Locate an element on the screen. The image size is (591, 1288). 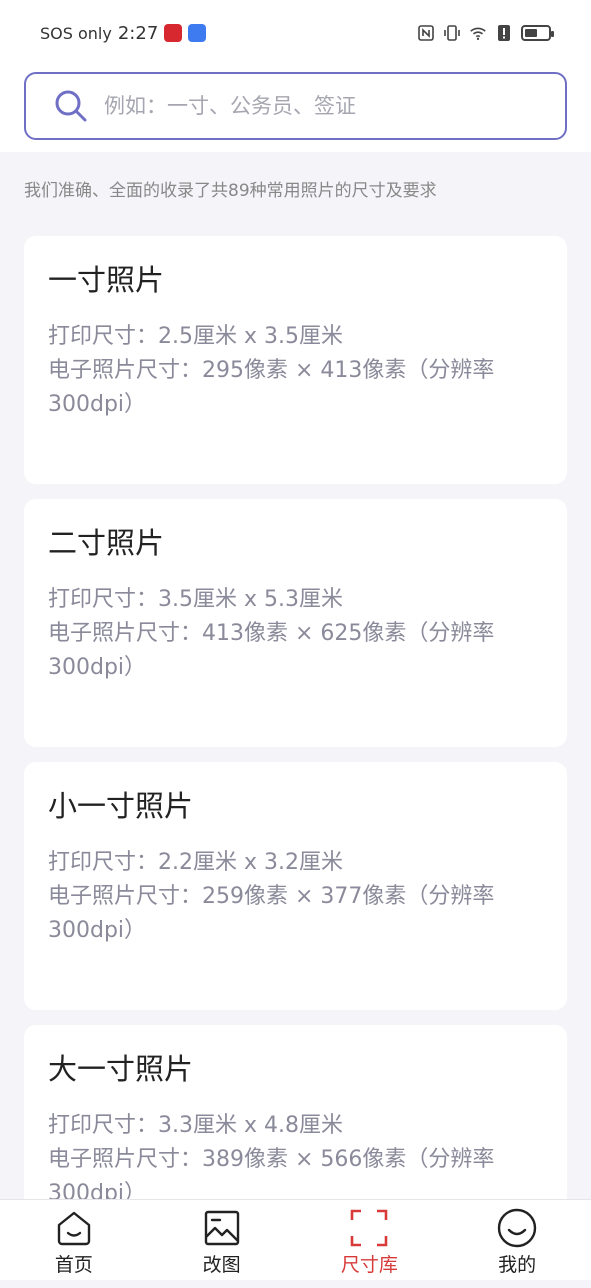
search-icon is located at coordinates (71, 106).